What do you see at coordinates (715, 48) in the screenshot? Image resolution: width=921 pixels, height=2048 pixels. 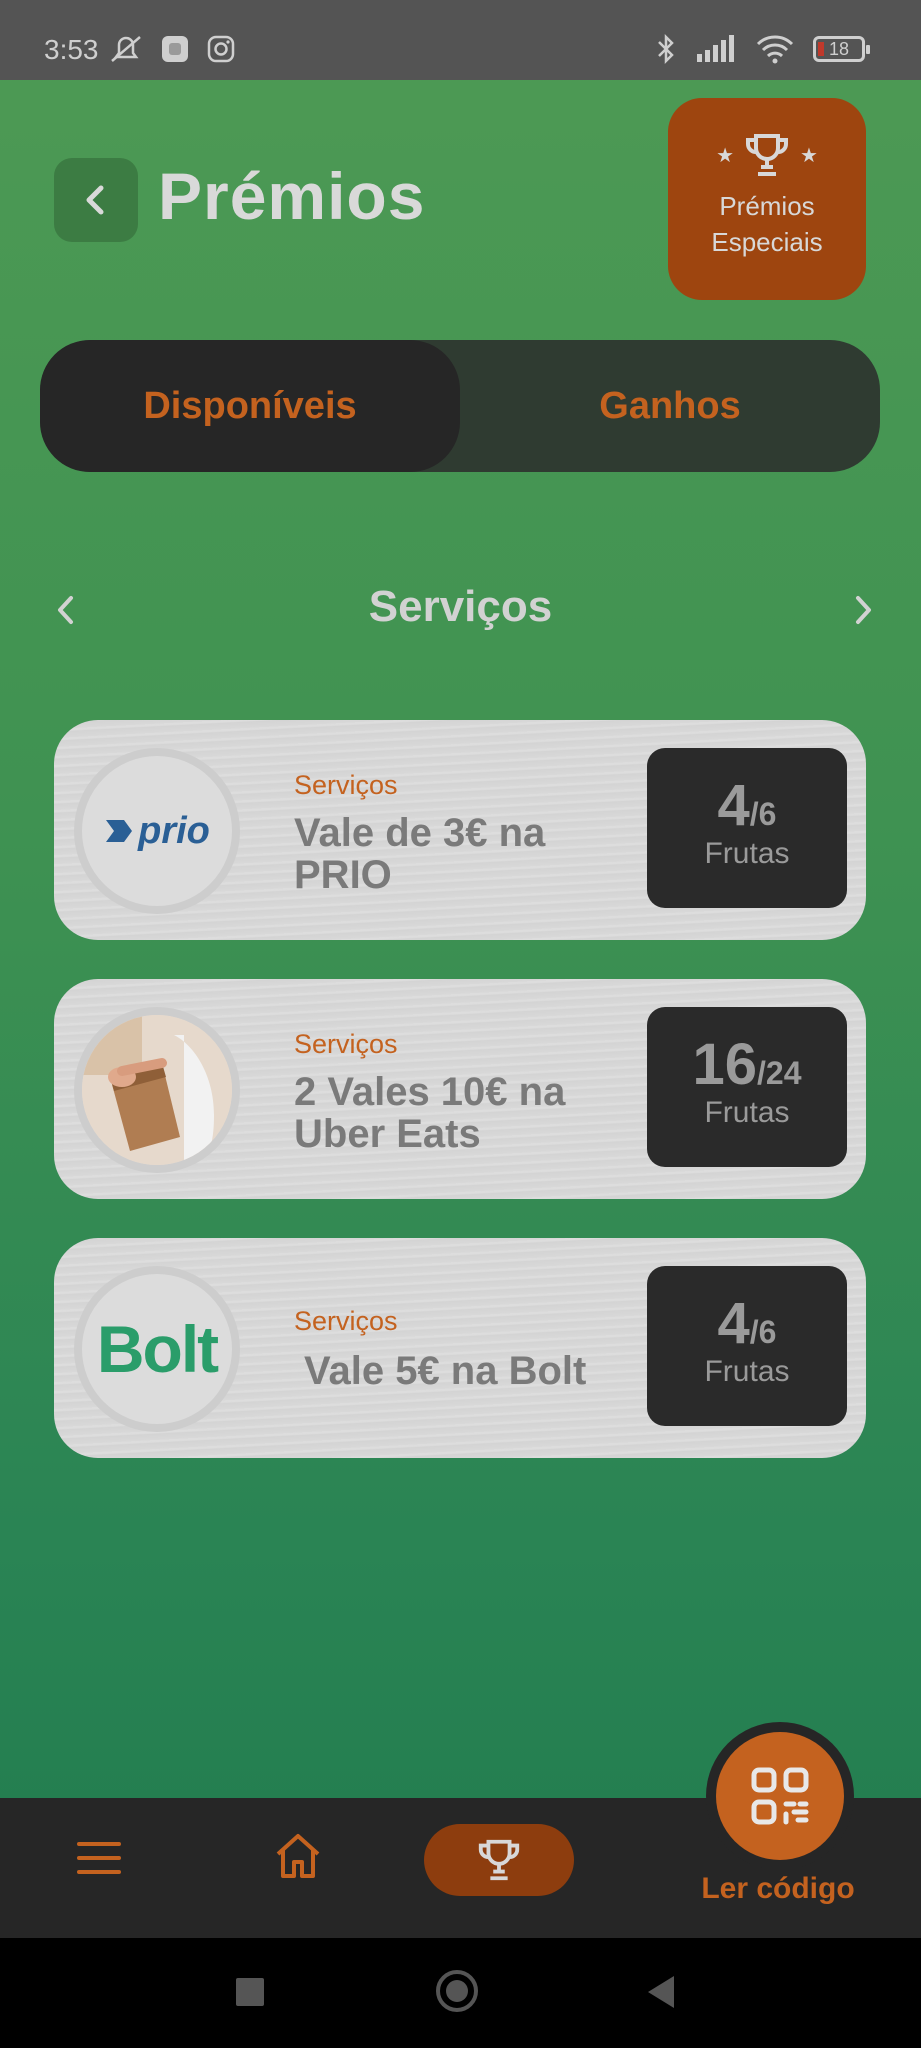 I see `signal-icon` at bounding box center [715, 48].